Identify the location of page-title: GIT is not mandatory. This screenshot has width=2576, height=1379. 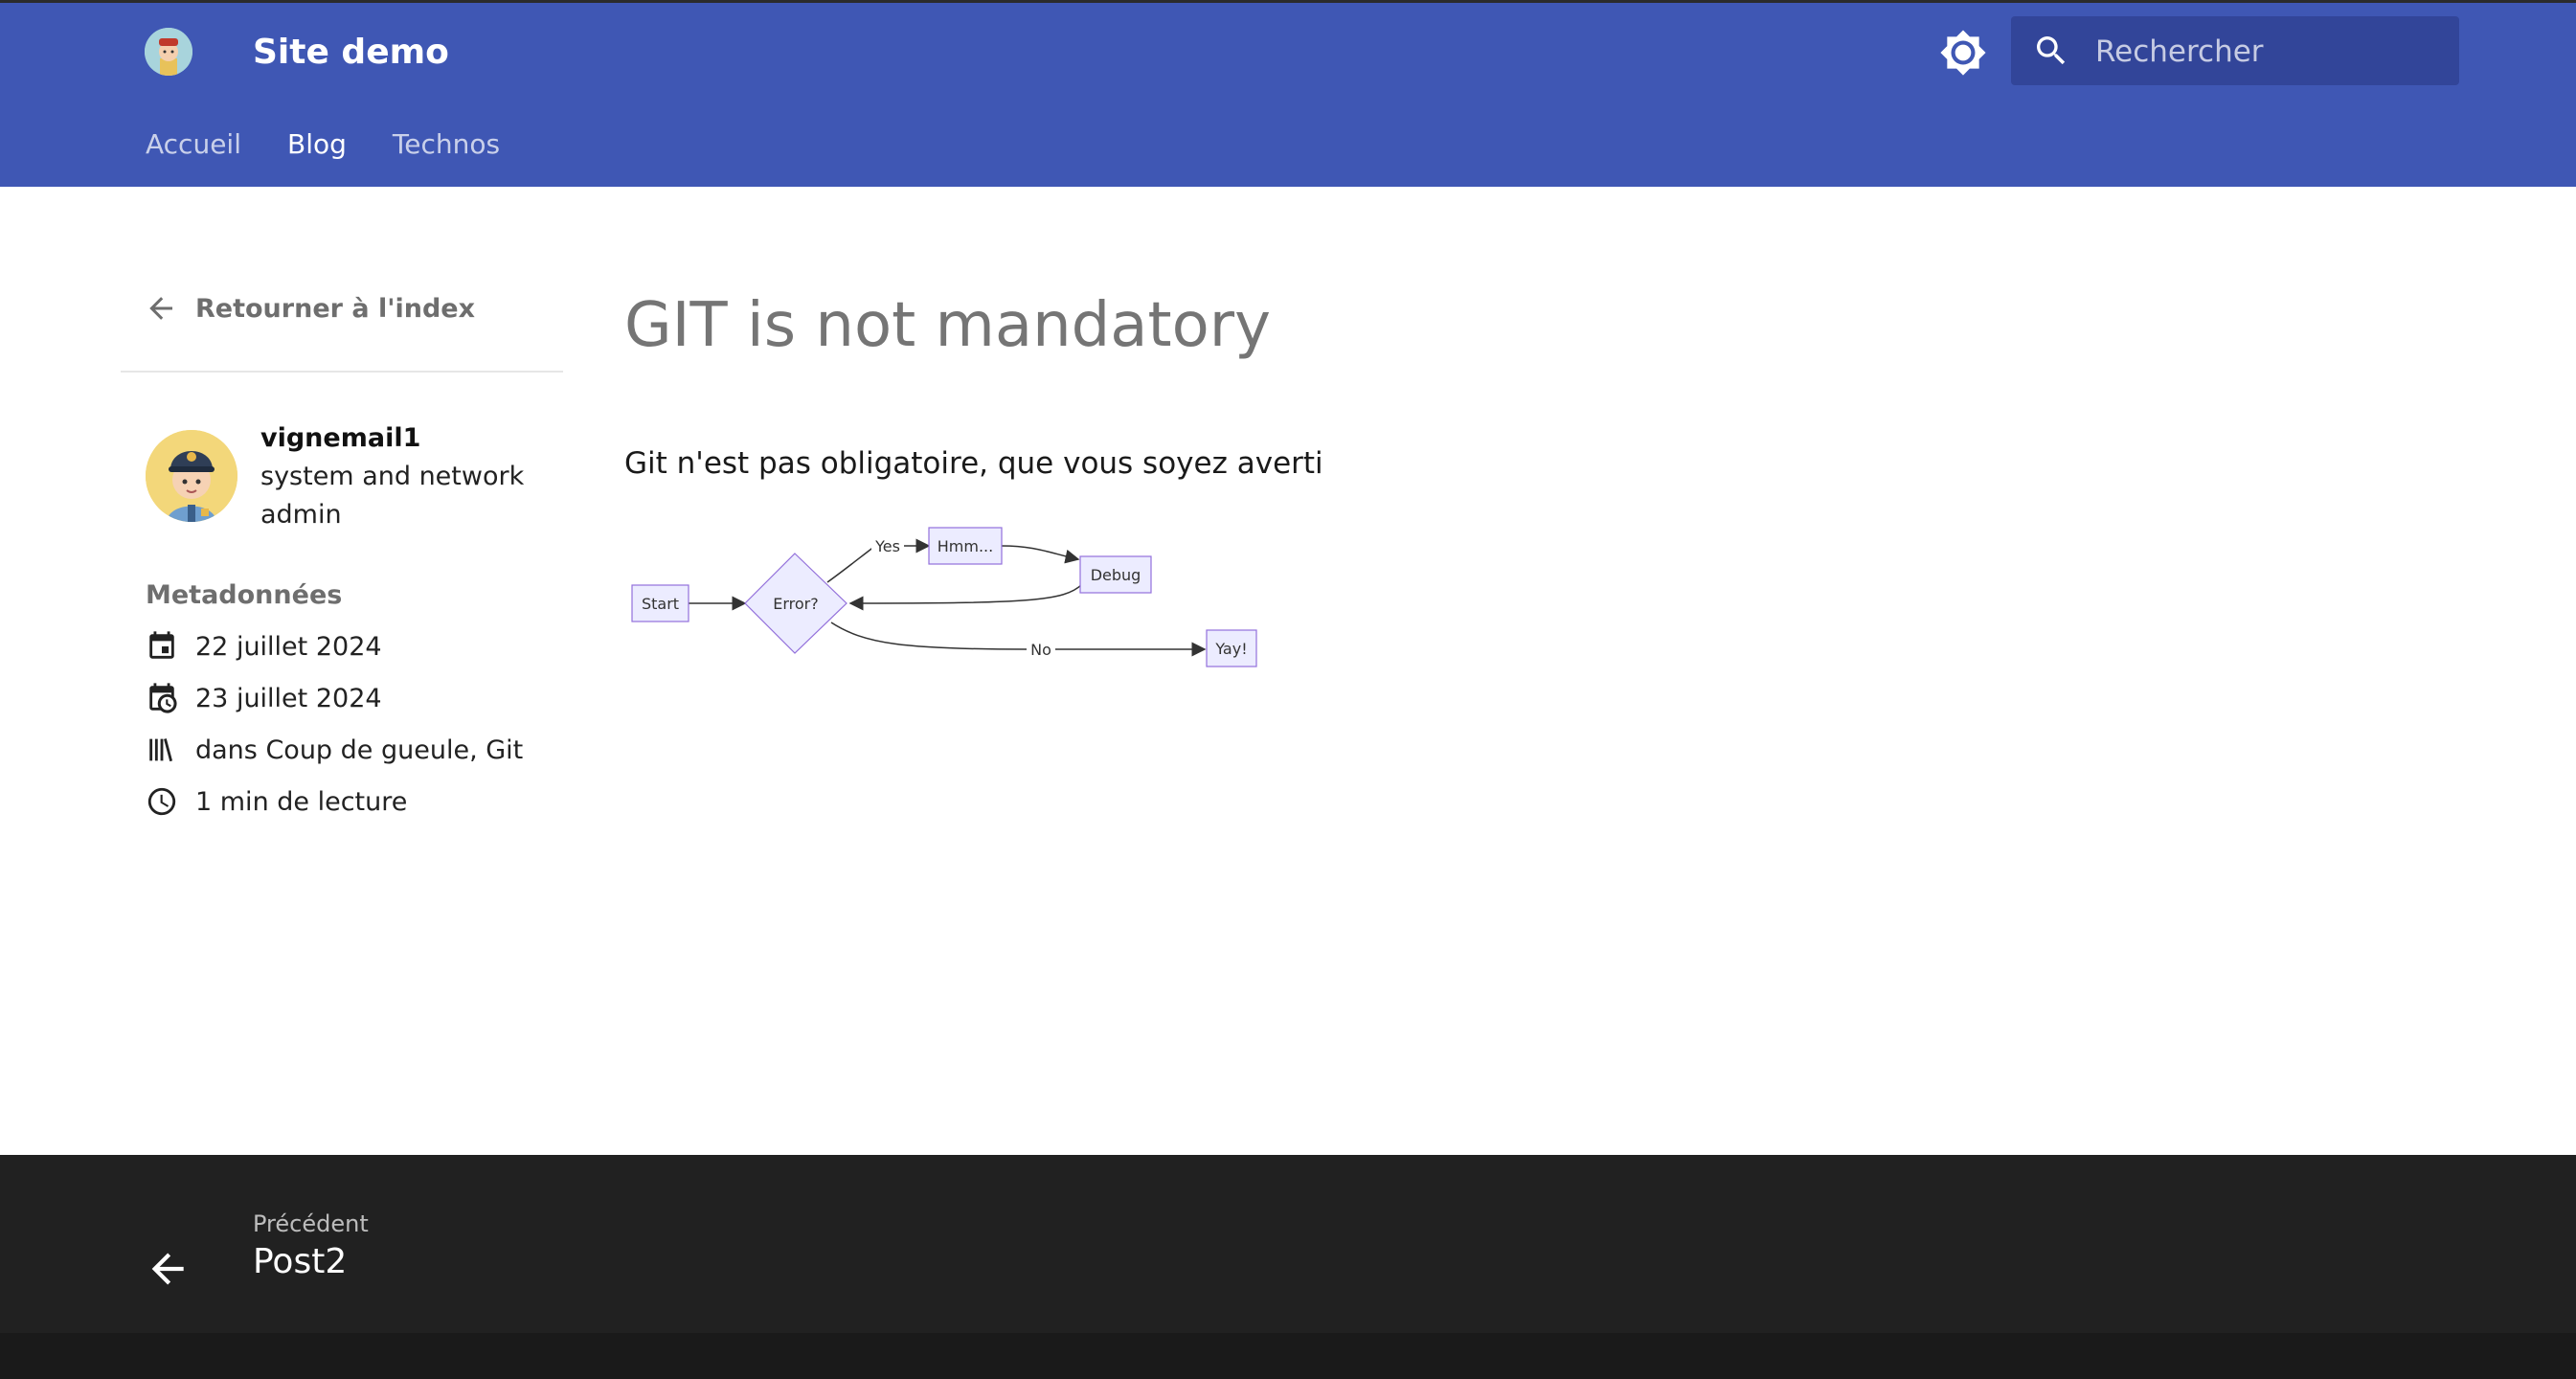
(947, 325).